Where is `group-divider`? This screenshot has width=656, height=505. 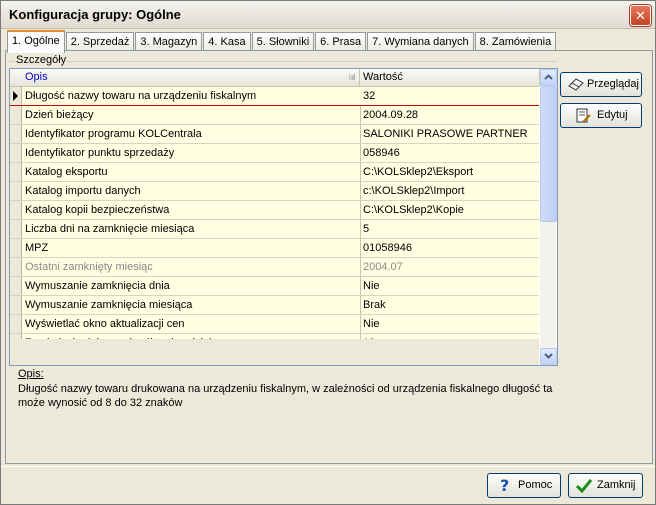
group-divider is located at coordinates (283, 61).